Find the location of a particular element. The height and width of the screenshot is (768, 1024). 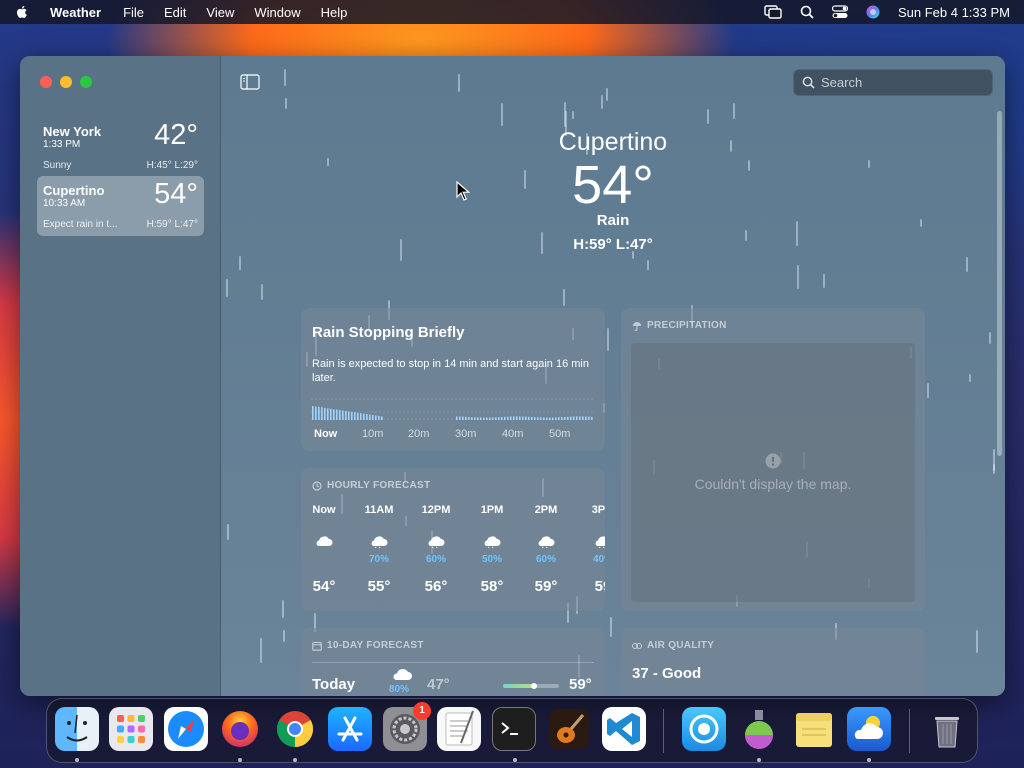

hourly-time: 2PM is located at coordinates (546, 510).